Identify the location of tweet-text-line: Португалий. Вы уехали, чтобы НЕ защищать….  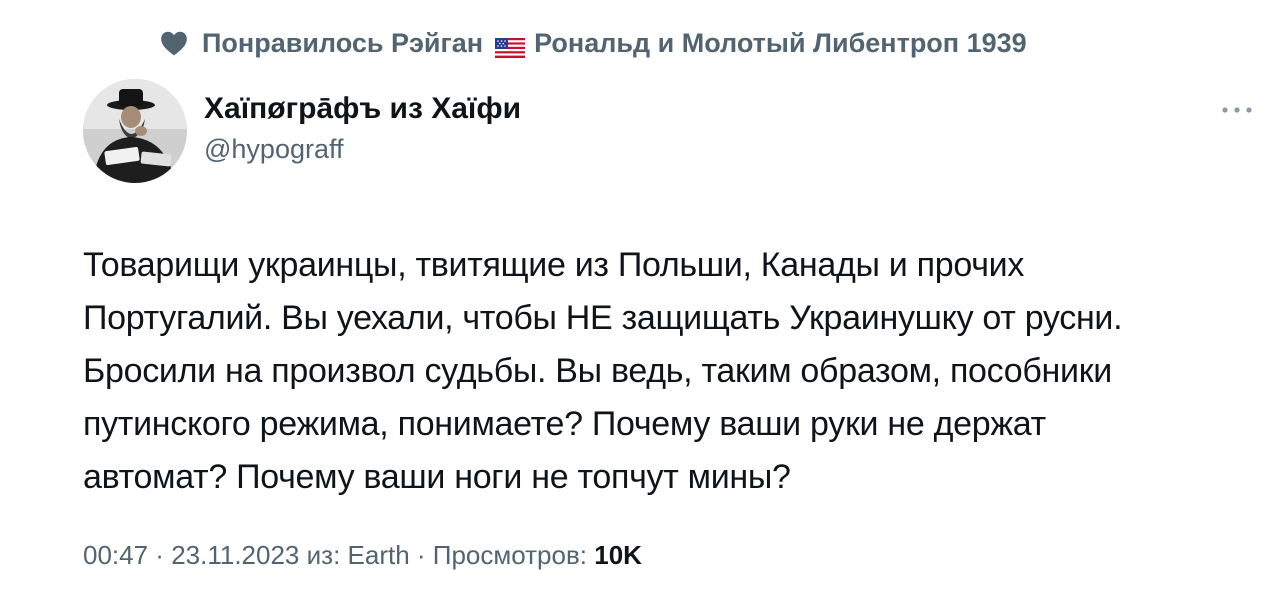
(603, 318).